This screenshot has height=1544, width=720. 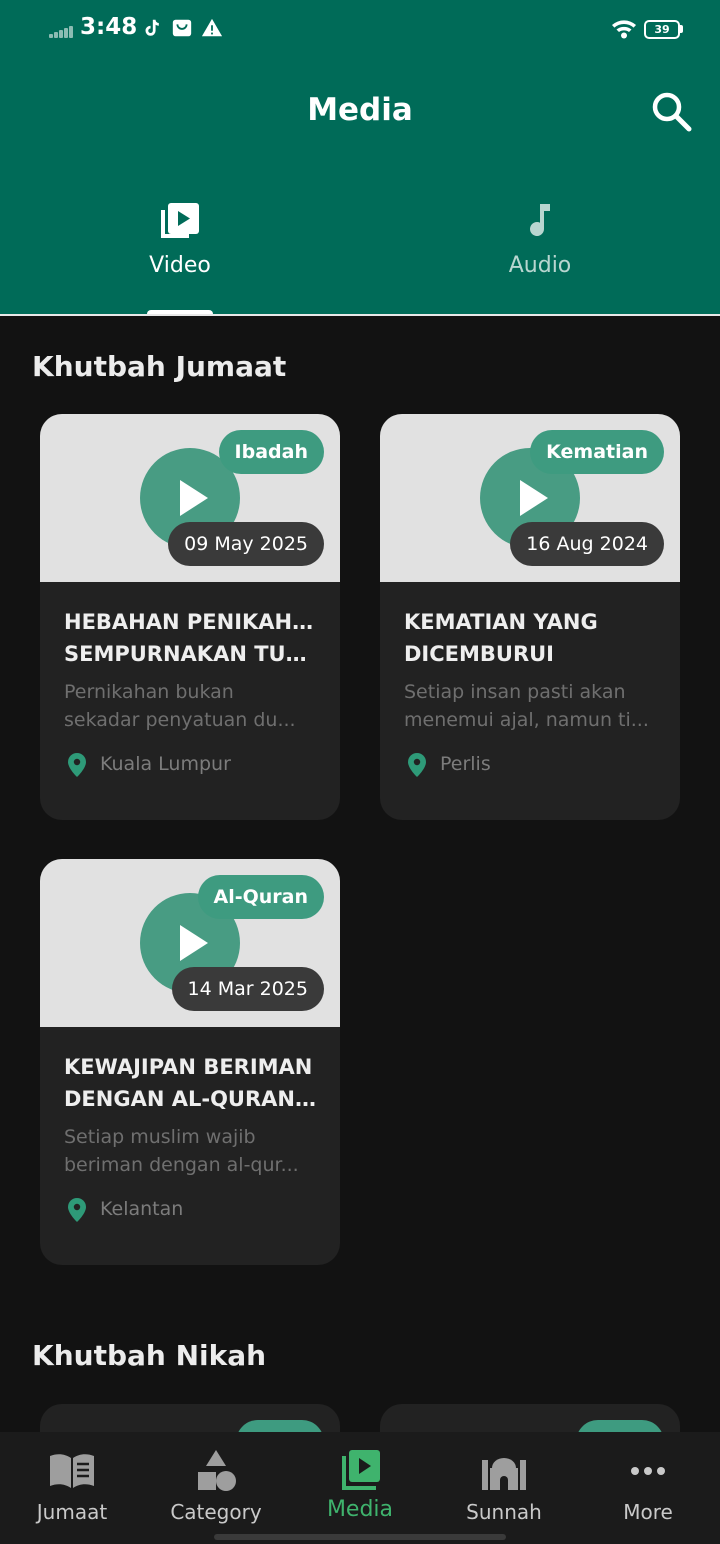 What do you see at coordinates (142, 1209) in the screenshot?
I see `location-text: Kelantan` at bounding box center [142, 1209].